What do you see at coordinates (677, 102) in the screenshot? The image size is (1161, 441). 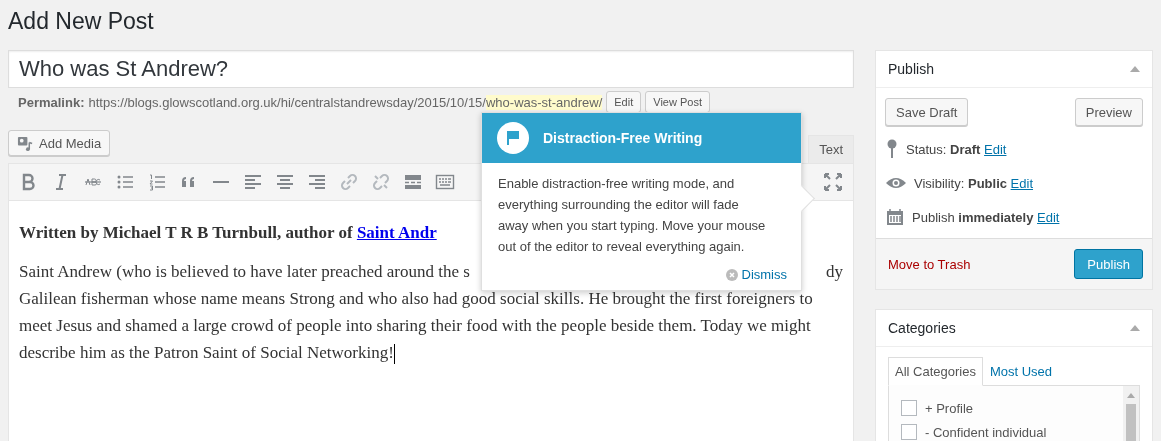 I see `view-post-button: View Post` at bounding box center [677, 102].